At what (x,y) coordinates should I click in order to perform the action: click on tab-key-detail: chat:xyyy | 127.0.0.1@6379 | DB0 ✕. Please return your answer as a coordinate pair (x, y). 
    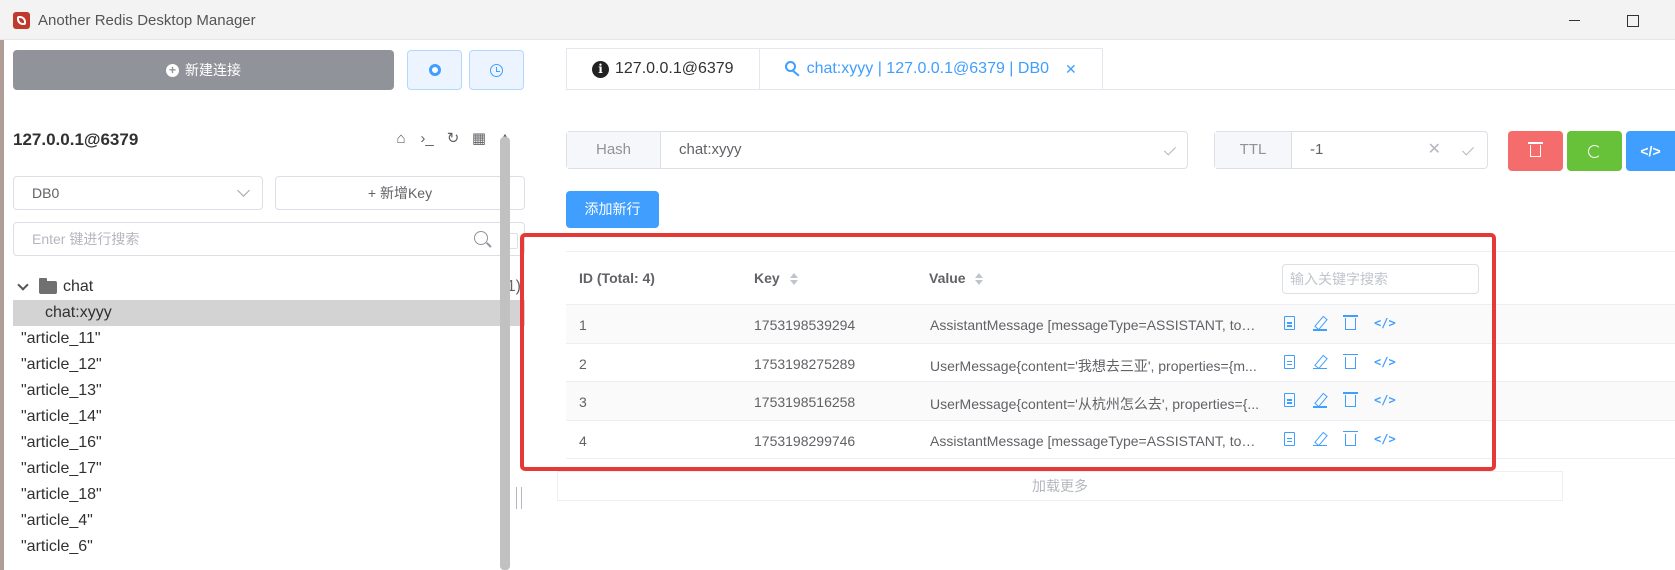
    Looking at the image, I should click on (931, 69).